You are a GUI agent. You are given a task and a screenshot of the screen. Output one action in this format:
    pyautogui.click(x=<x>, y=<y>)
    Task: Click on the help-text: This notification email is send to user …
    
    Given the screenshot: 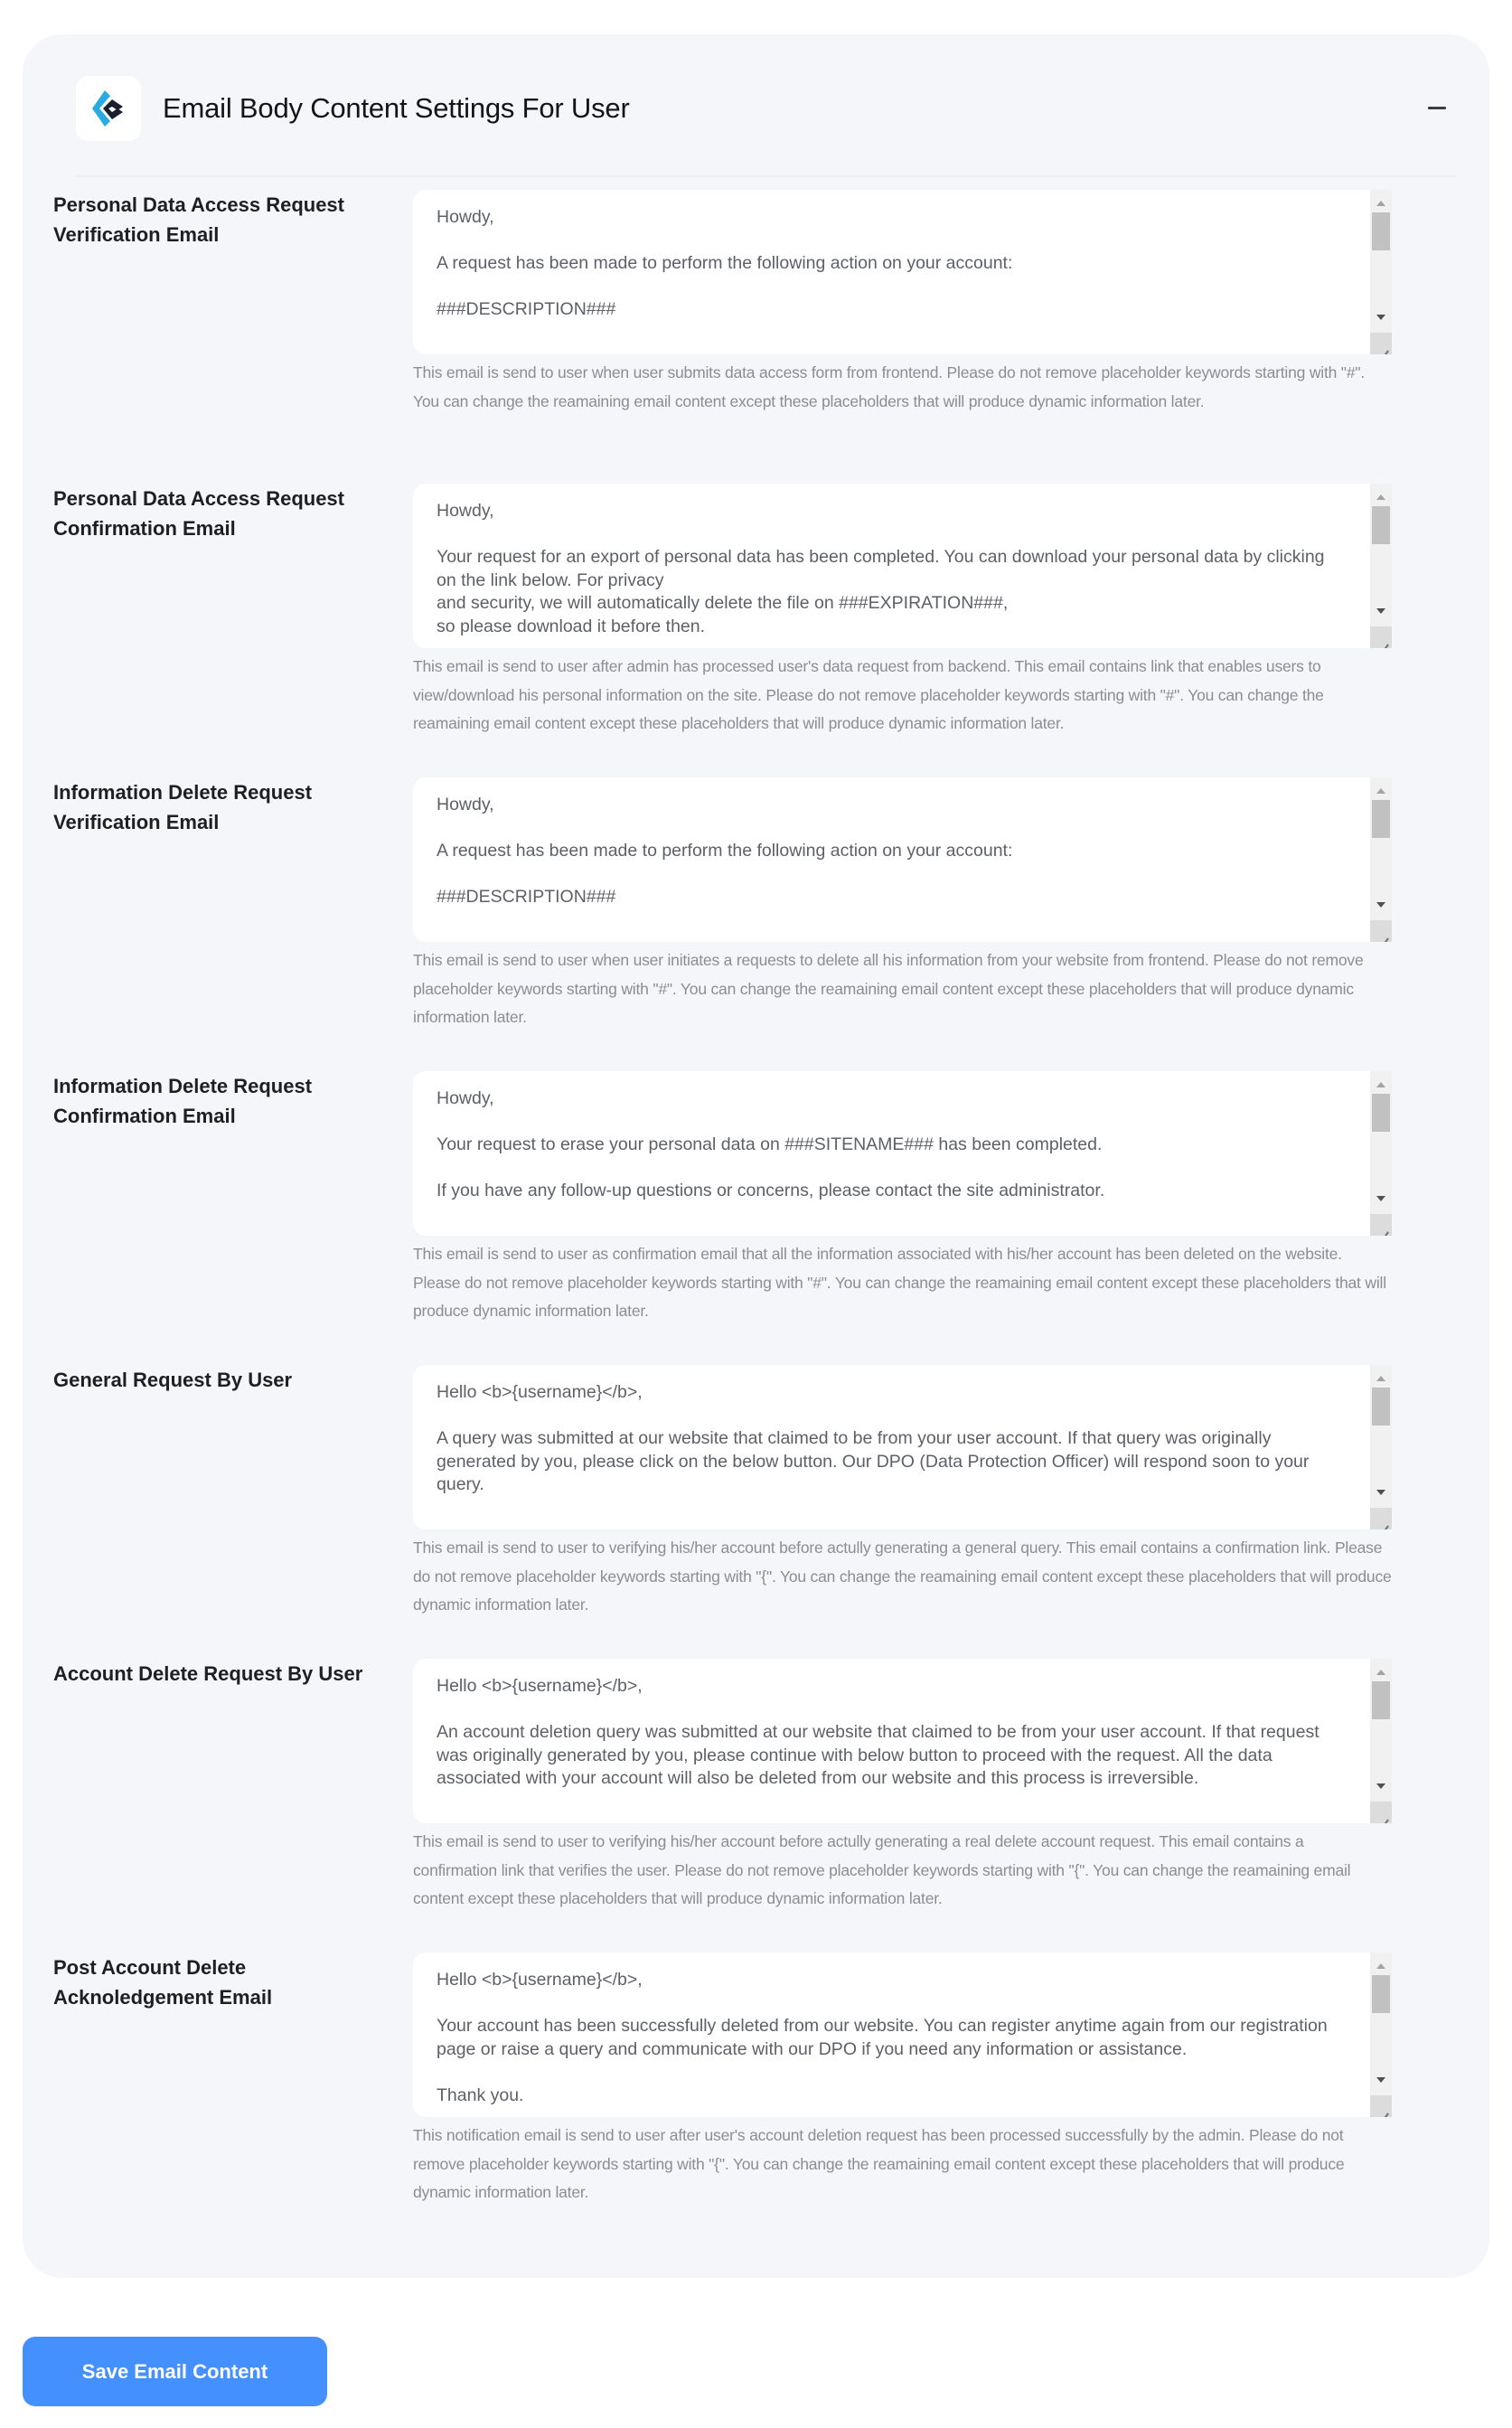 What is the action you would take?
    pyautogui.click(x=879, y=2164)
    